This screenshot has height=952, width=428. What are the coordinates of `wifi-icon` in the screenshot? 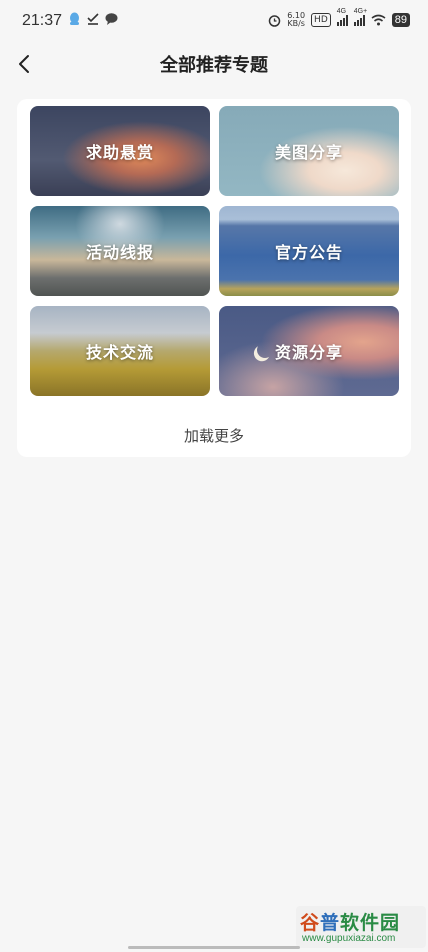 It's located at (378, 20).